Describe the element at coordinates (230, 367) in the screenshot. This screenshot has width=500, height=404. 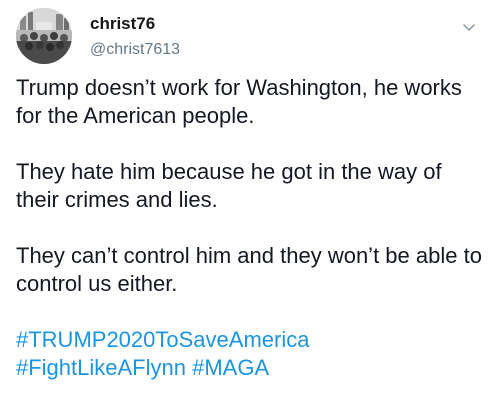
I see `hashtag-maga: #MAGA` at that location.